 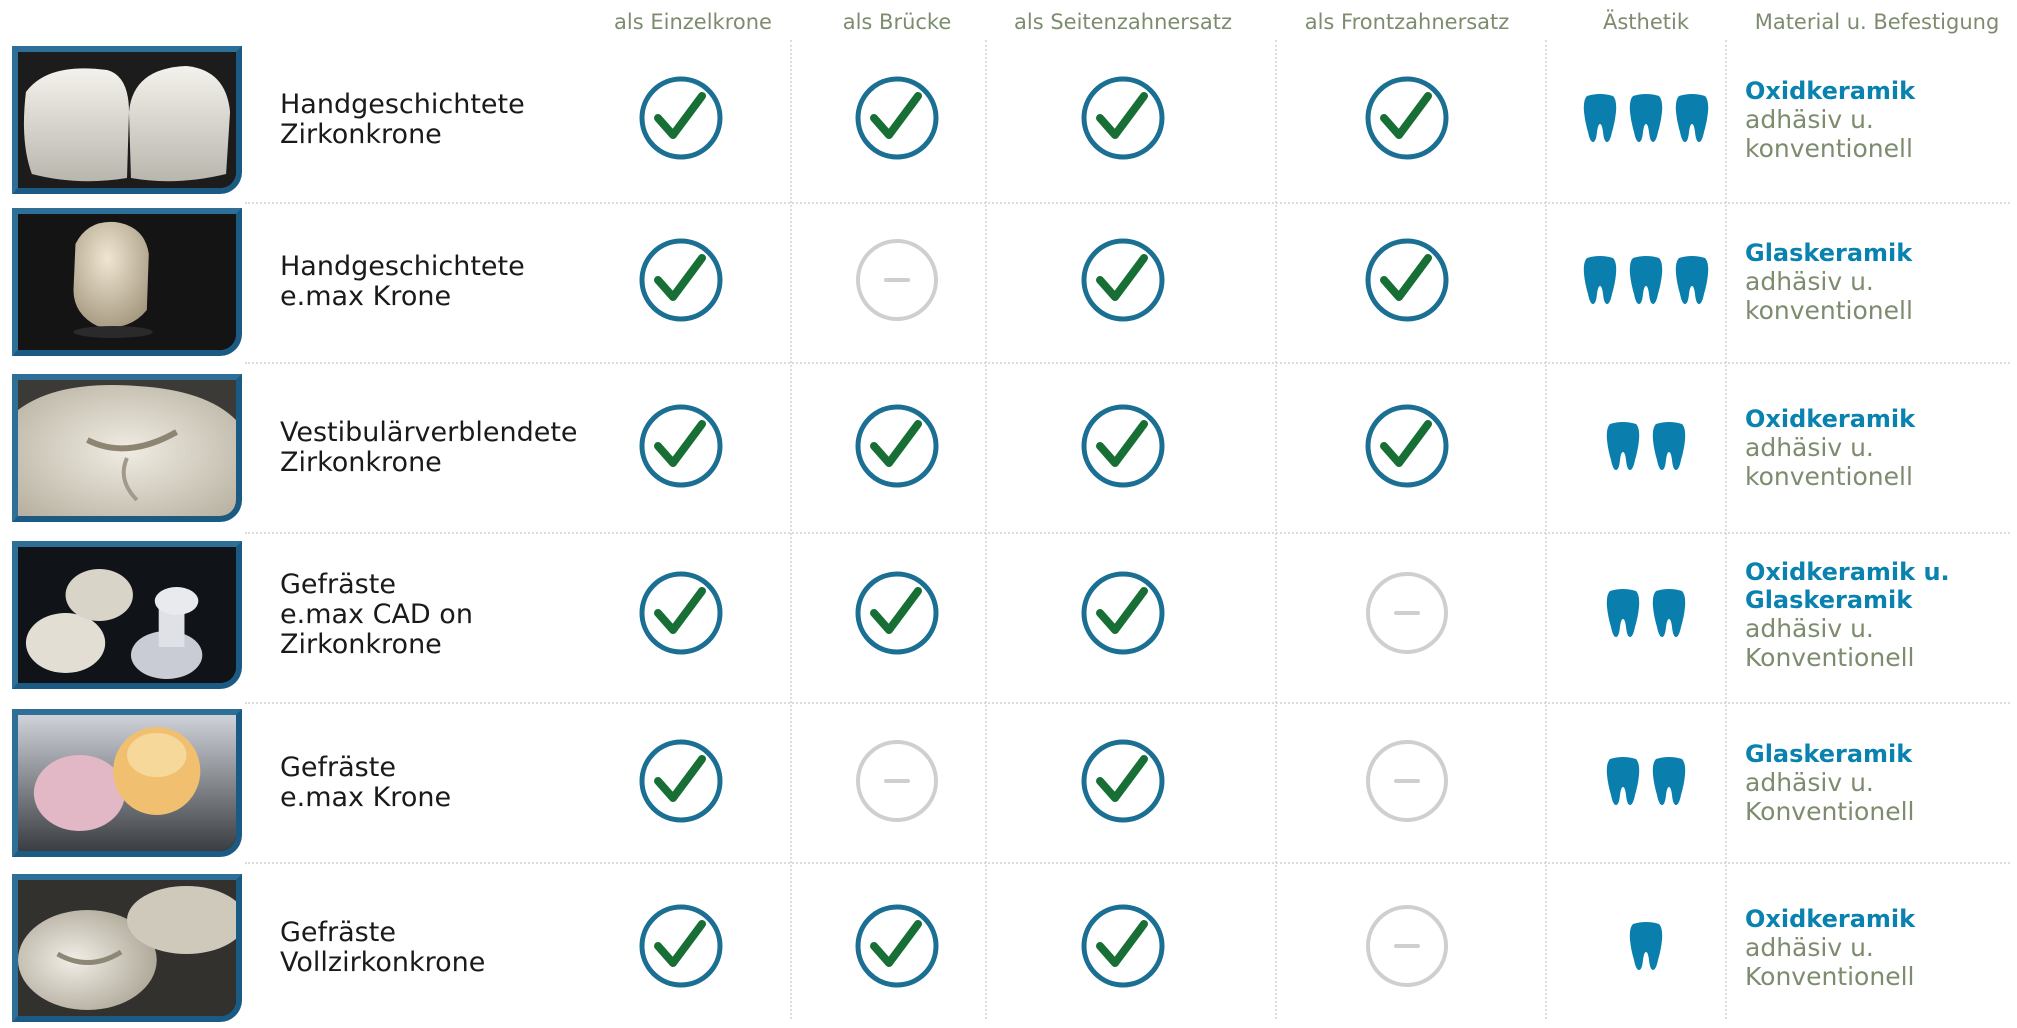 What do you see at coordinates (1646, 22) in the screenshot?
I see `header-aesthetik: Ästhetik` at bounding box center [1646, 22].